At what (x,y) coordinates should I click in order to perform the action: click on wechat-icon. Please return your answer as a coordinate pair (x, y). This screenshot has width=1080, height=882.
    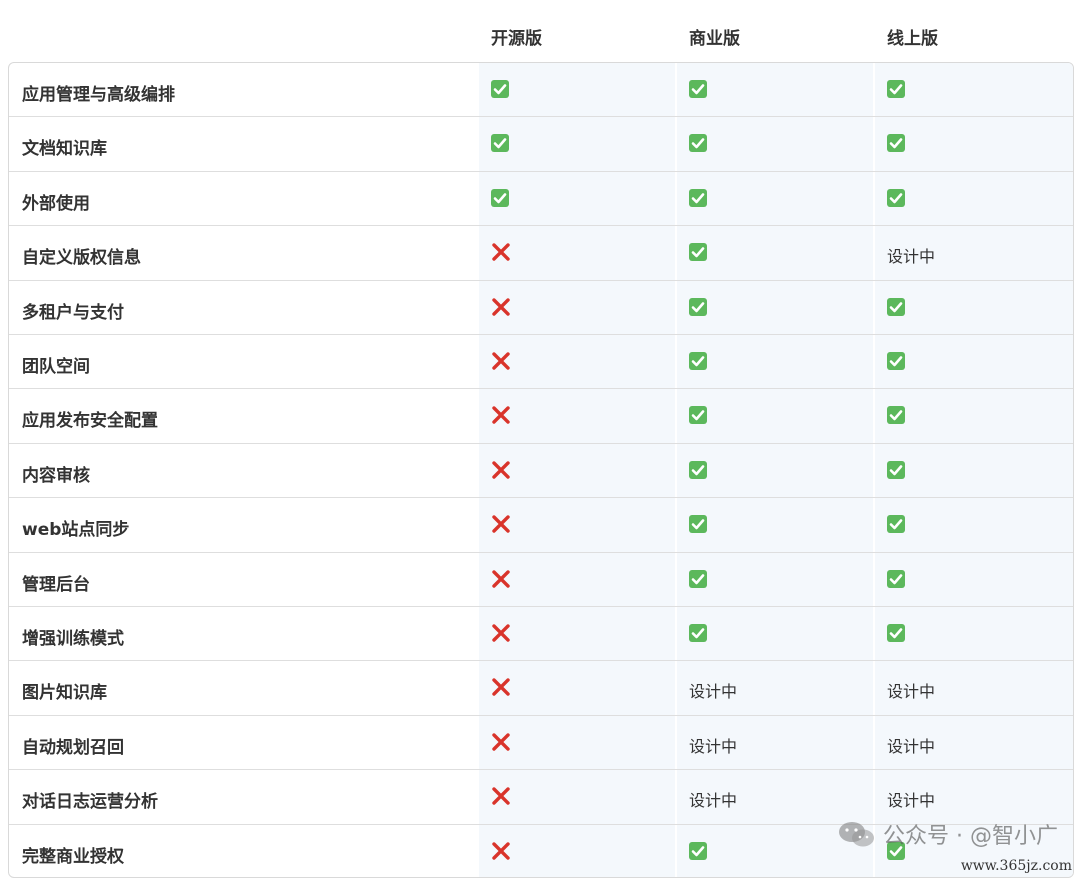
    Looking at the image, I should click on (857, 834).